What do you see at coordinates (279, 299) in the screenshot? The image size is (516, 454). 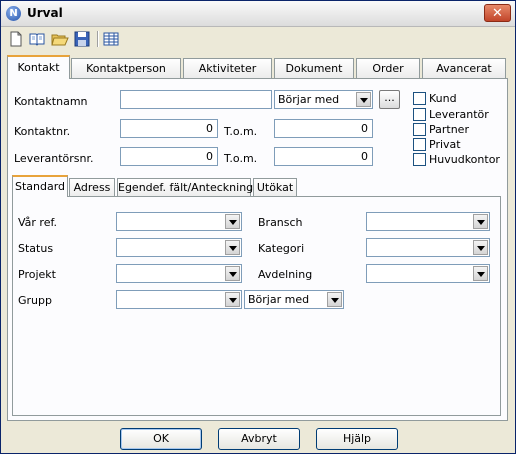 I see `grupp-match-value: Börjar med` at bounding box center [279, 299].